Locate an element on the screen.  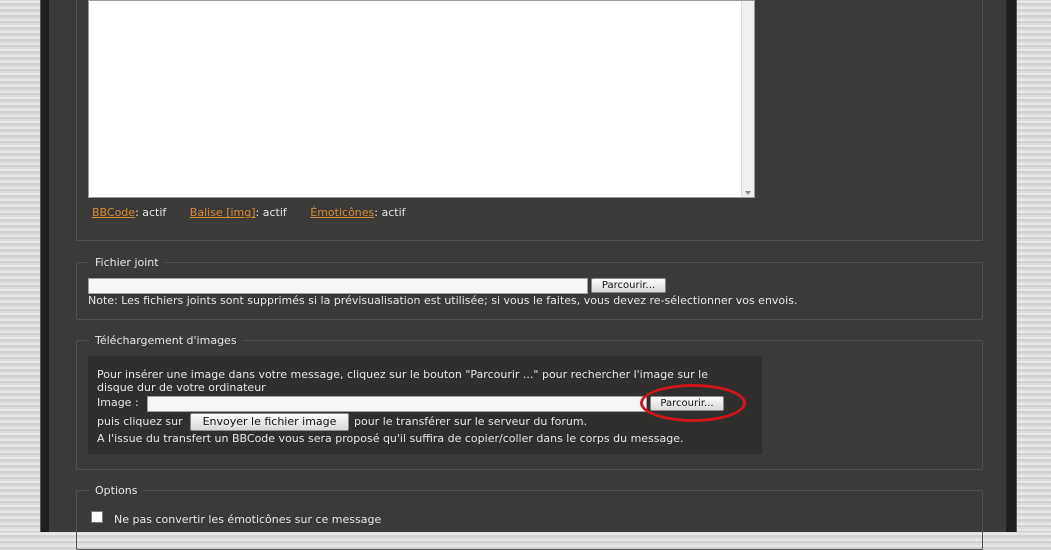
attachment-legend: Fichier joint is located at coordinates (127, 262).